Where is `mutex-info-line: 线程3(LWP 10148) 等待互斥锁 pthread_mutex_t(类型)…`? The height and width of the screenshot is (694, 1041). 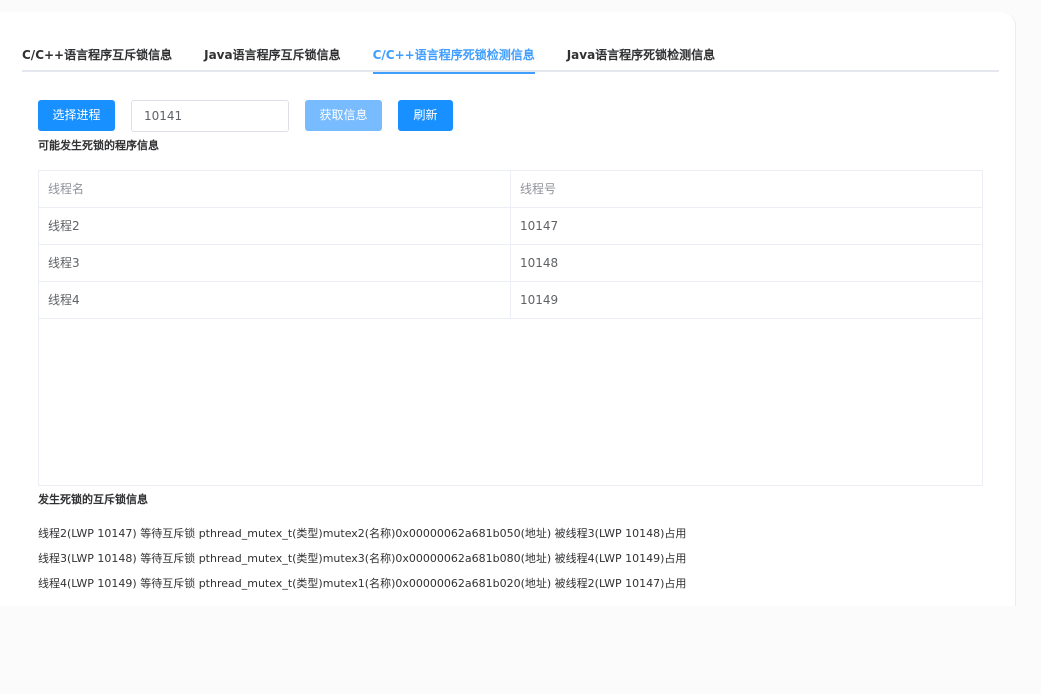 mutex-info-line: 线程3(LWP 10148) 等待互斥锁 pthread_mutex_t(类型)… is located at coordinates (362, 558).